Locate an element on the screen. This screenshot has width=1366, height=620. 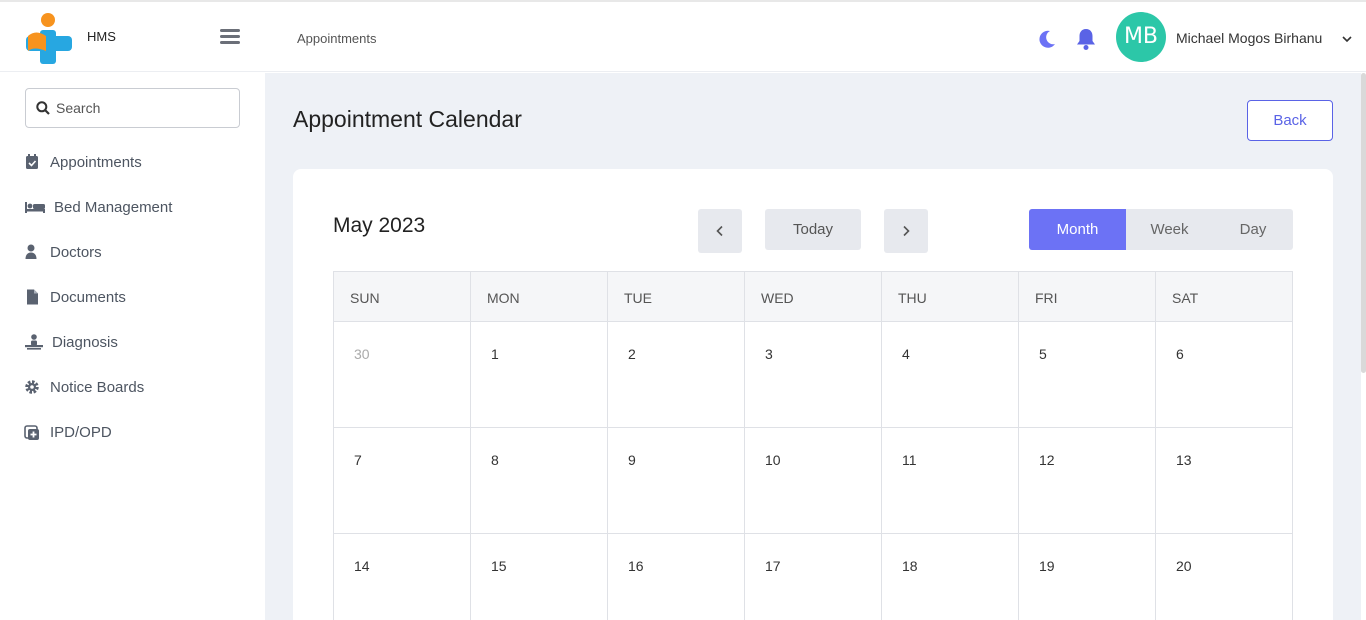
day-cell: 2 is located at coordinates (676, 375).